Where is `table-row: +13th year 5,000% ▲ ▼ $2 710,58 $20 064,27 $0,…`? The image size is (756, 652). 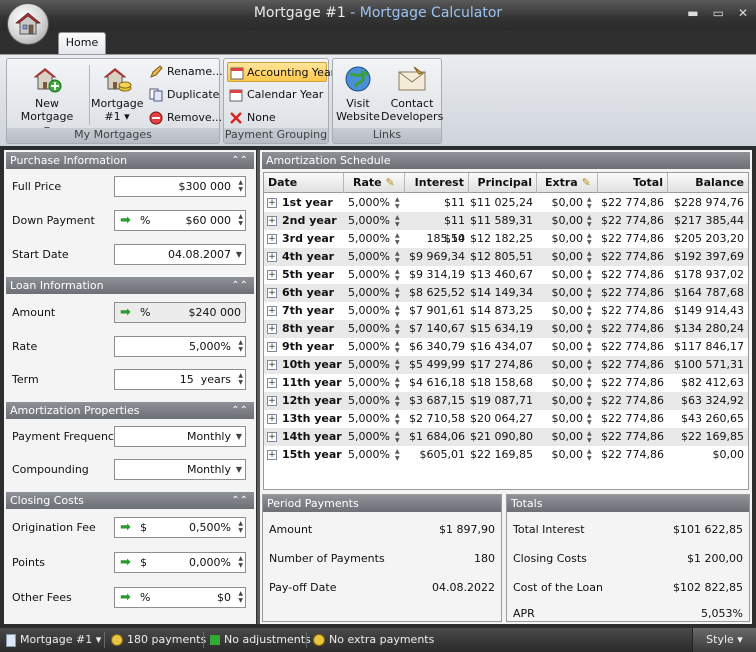
table-row: +13th year 5,000% ▲ ▼ $2 710,58 $20 064,27 $0,… is located at coordinates (506, 419).